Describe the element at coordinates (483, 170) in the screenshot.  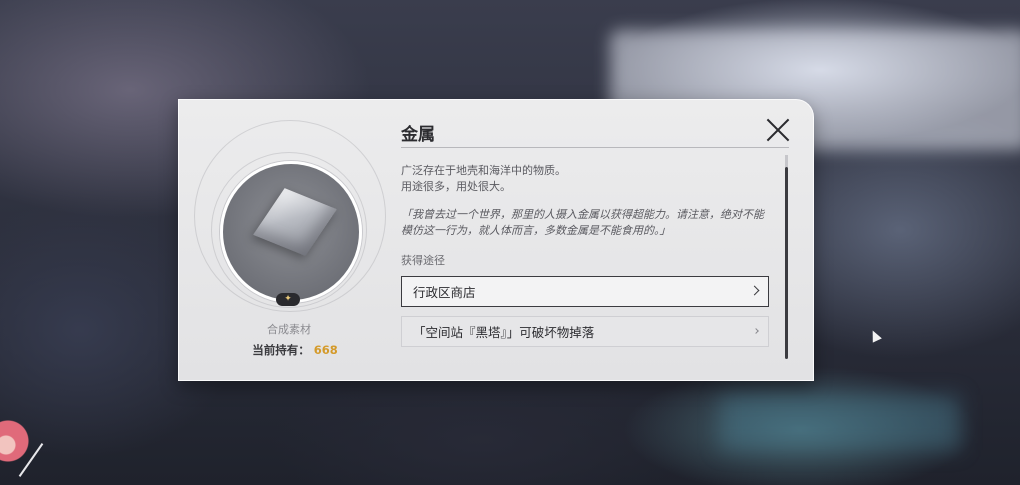
I see `description-line: 广泛存在于地壳和海洋中的物质。` at that location.